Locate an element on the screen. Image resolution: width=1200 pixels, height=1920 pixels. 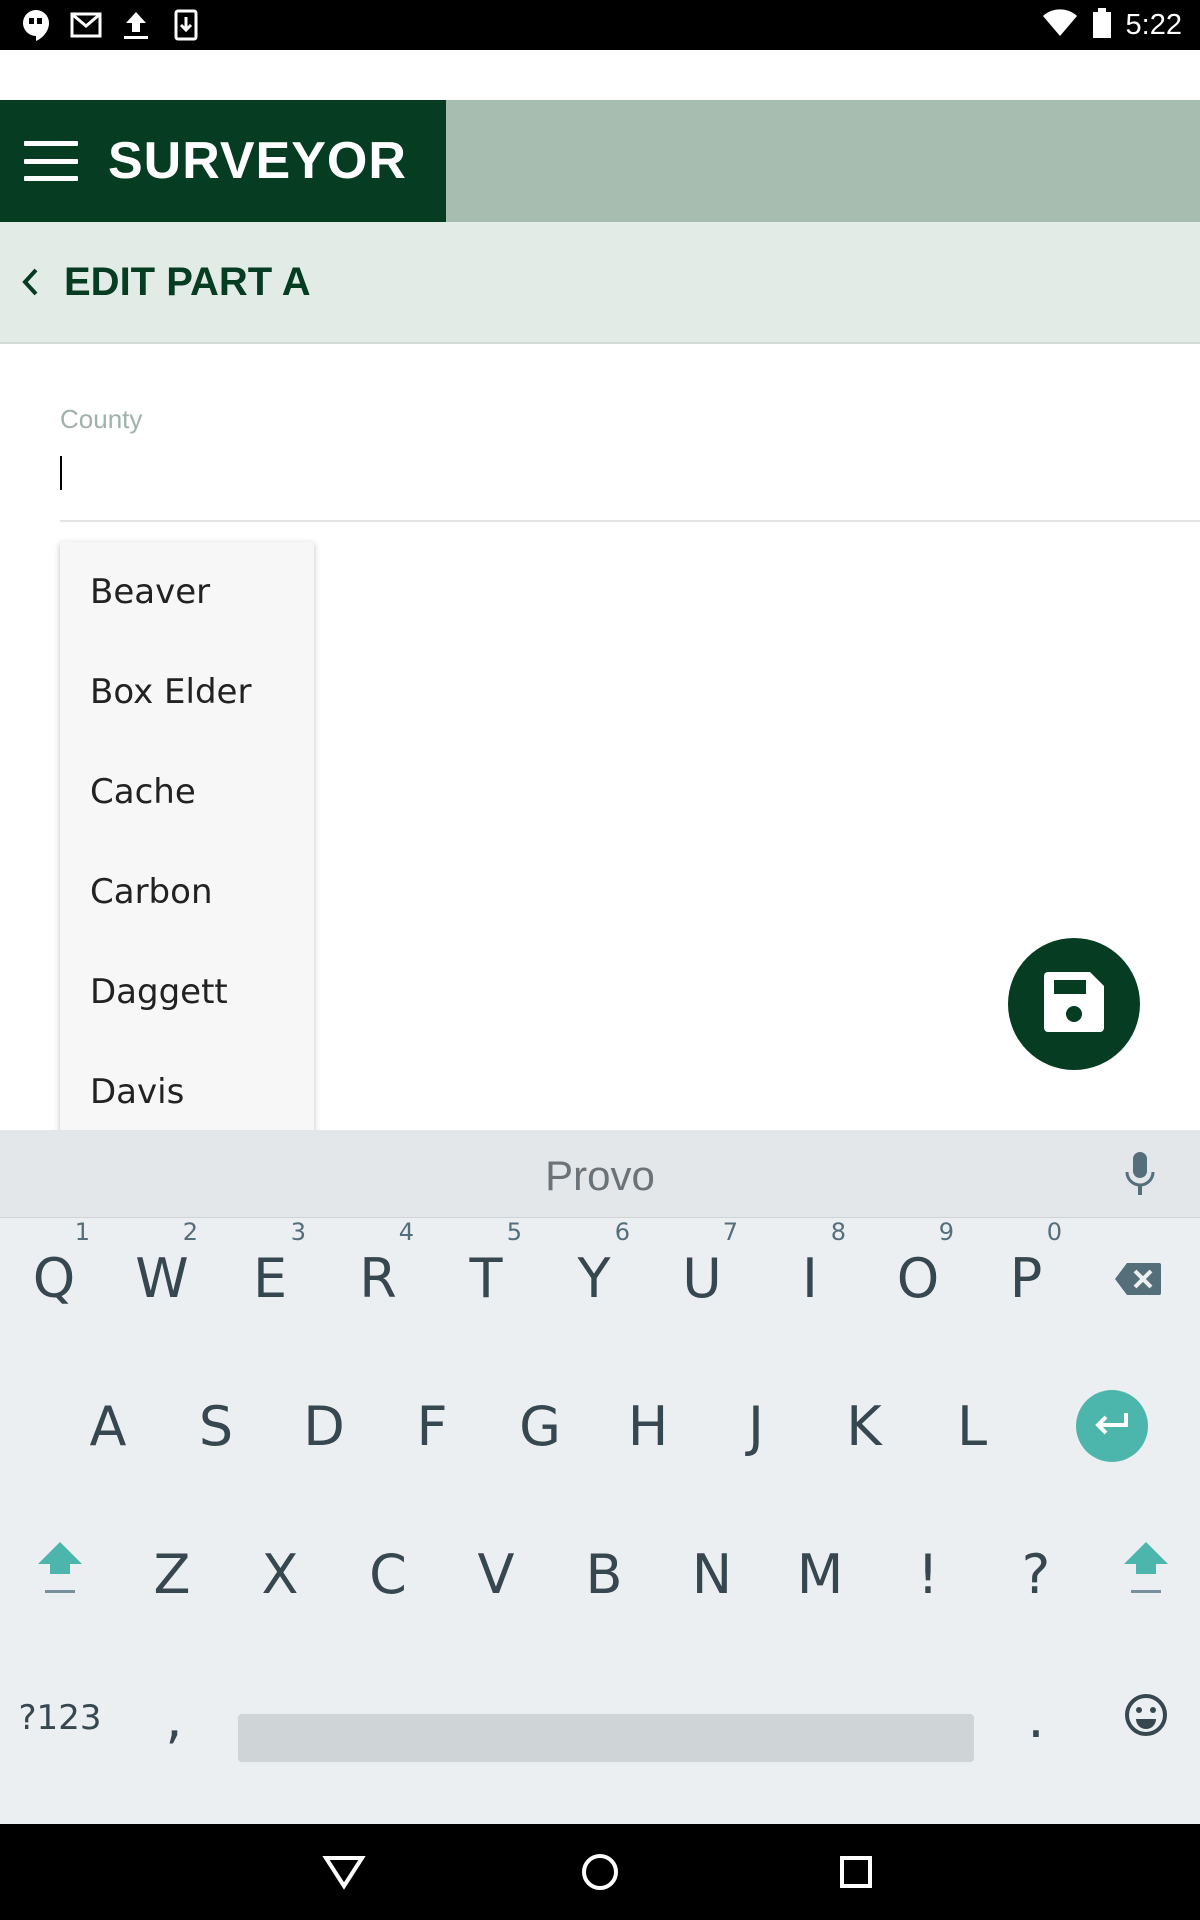
gmail-icon is located at coordinates (86, 25).